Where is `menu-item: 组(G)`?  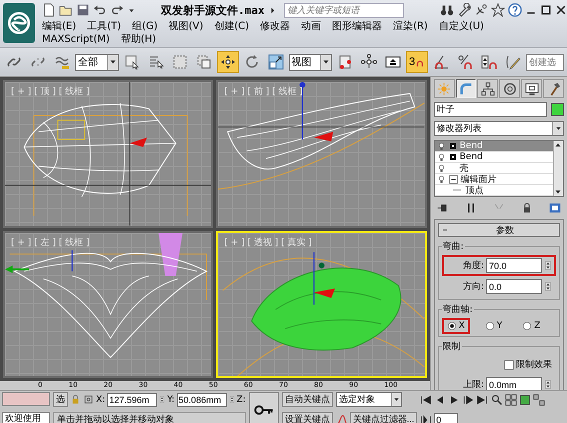
menu-item: 组(G) is located at coordinates (145, 26).